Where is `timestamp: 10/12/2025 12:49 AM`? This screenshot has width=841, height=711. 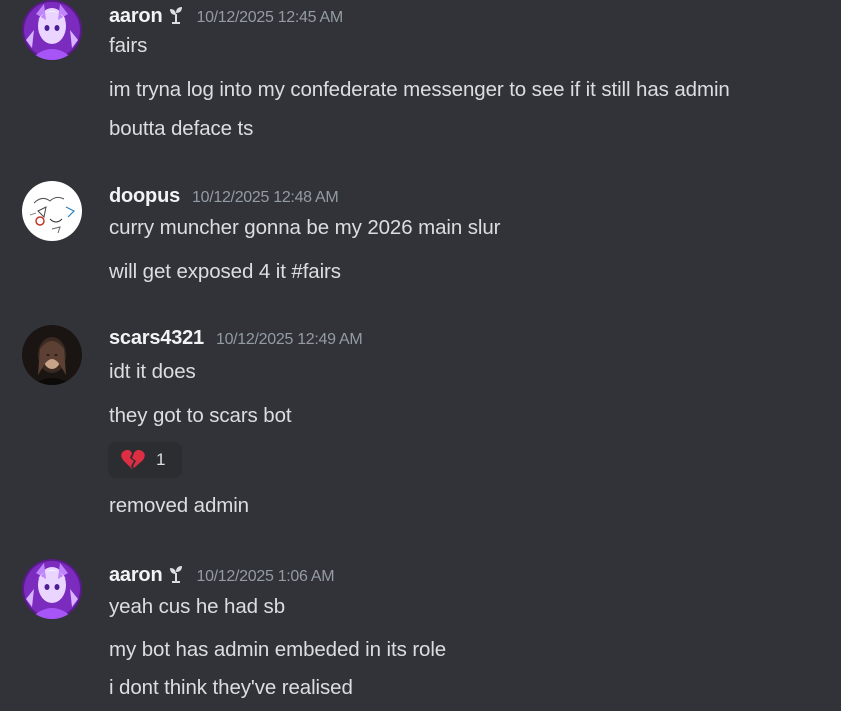 timestamp: 10/12/2025 12:49 AM is located at coordinates (289, 340).